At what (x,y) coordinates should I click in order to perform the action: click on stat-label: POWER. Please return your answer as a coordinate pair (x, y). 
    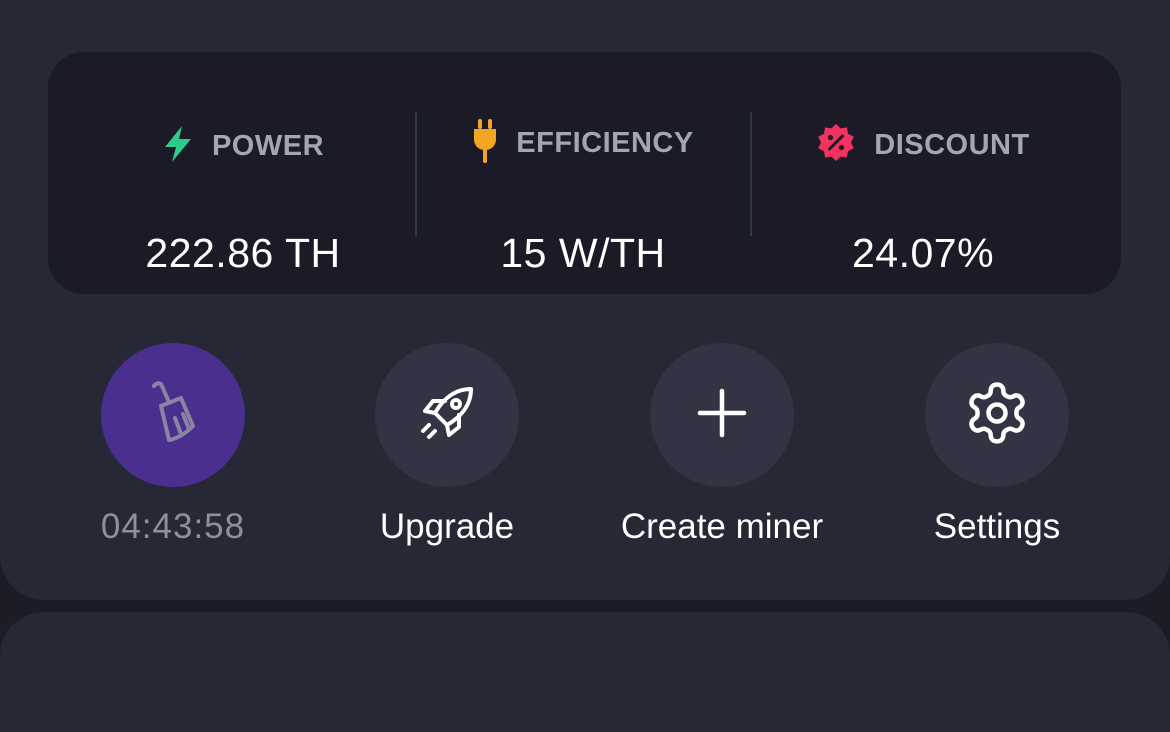
    Looking at the image, I should click on (268, 146).